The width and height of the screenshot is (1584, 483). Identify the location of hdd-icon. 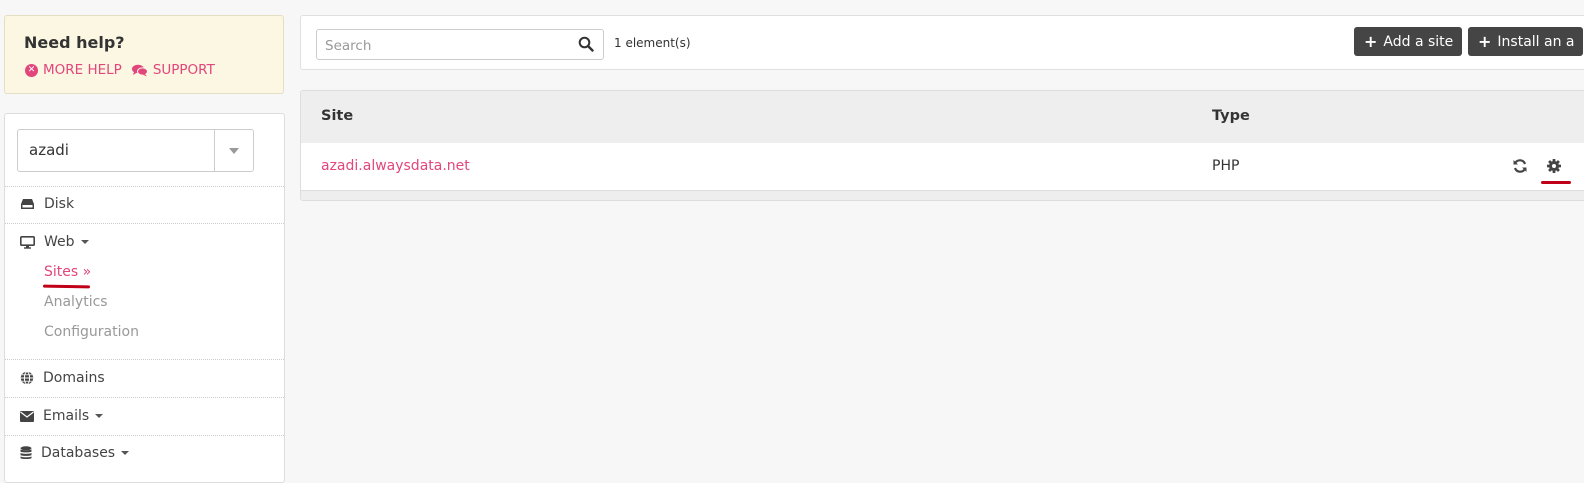
(27, 204).